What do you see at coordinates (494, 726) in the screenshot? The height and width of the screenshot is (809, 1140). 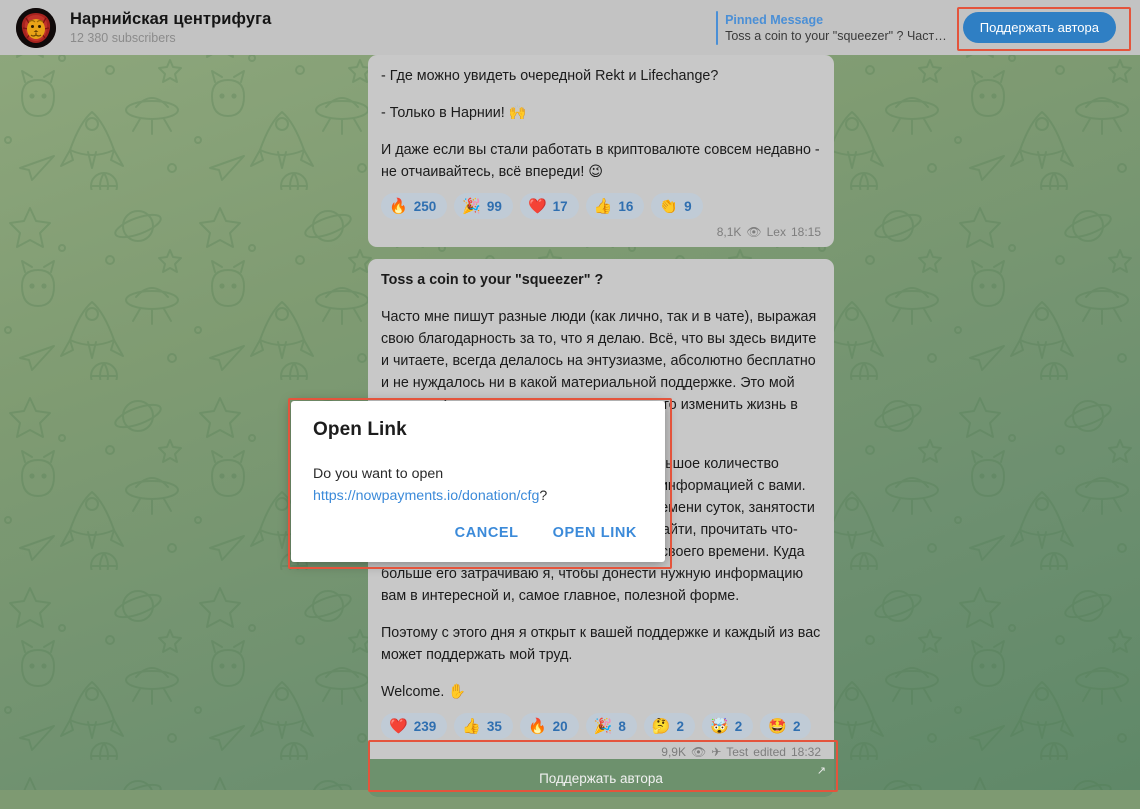 I see `reaction-count: 35` at bounding box center [494, 726].